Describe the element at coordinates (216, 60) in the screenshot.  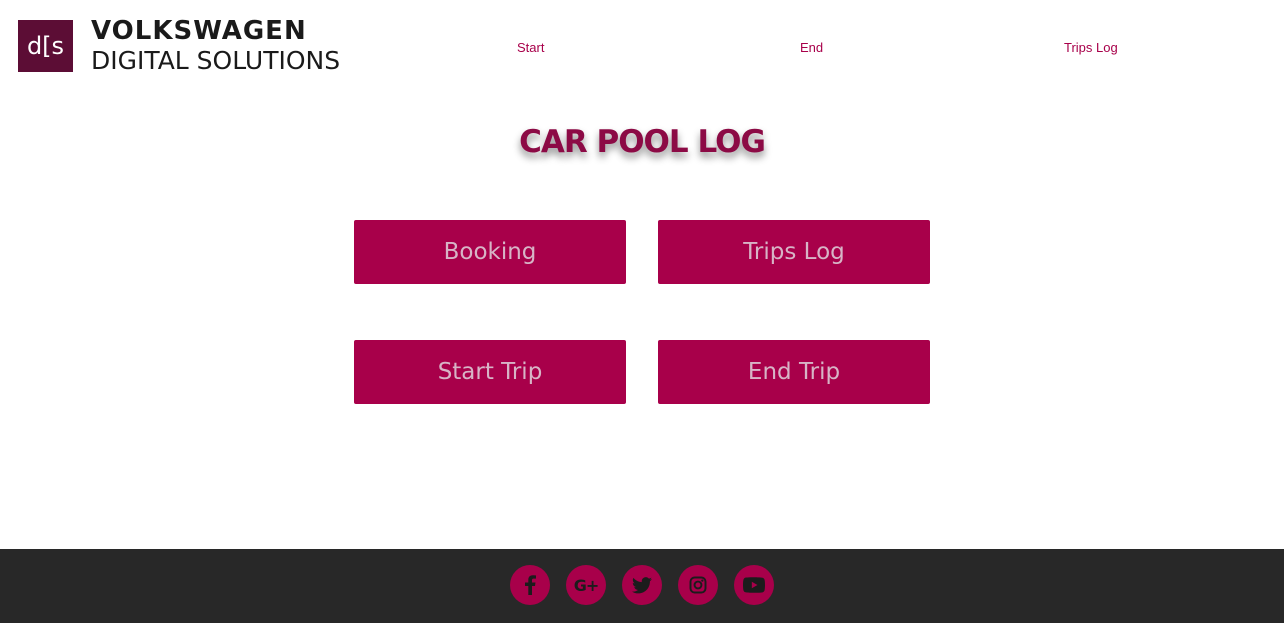
I see `logo-brand-subtitle: DIGITAL SOLUTIONS` at that location.